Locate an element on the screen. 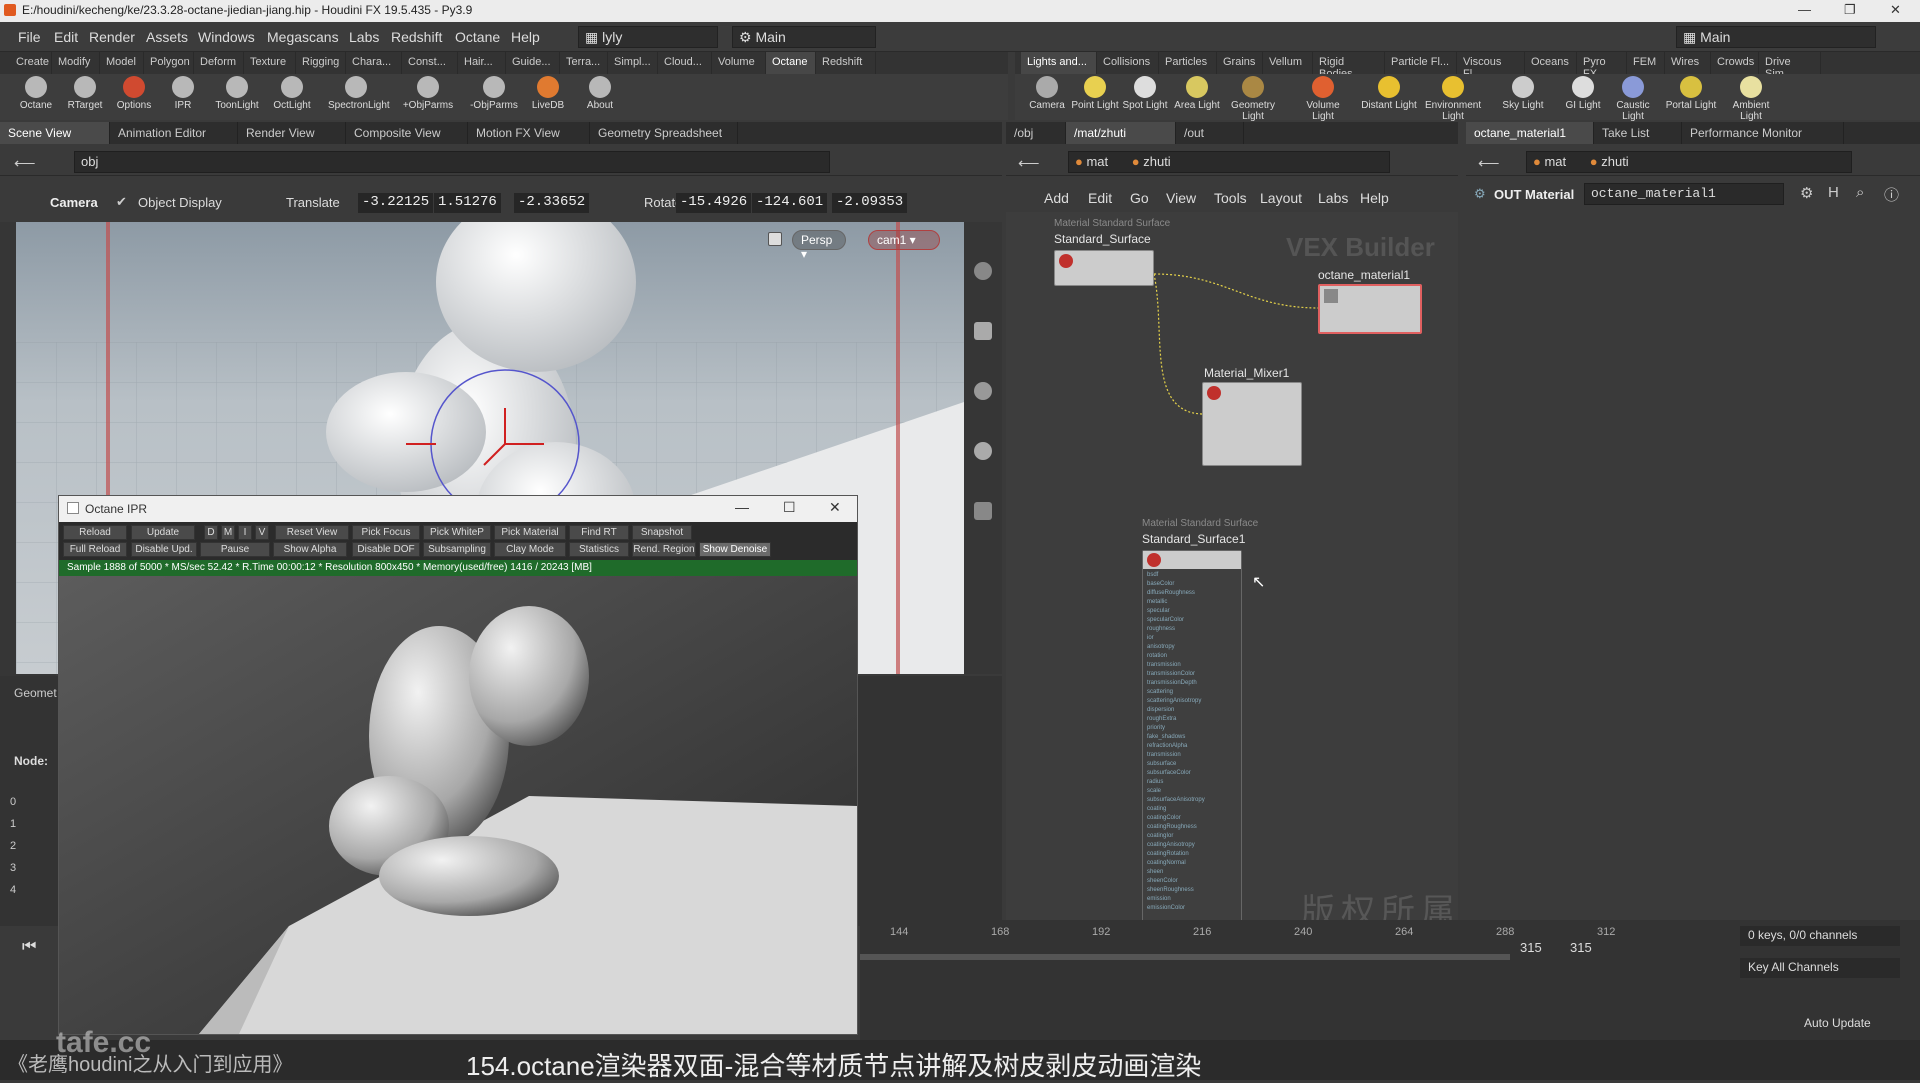  node-name-octane-material: octane_material1 is located at coordinates (1364, 275).